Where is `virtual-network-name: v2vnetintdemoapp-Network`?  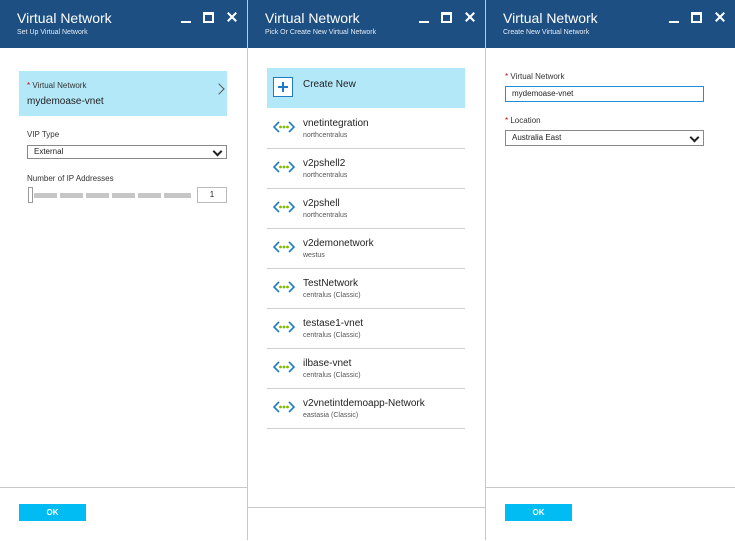 virtual-network-name: v2vnetintdemoapp-Network is located at coordinates (364, 403).